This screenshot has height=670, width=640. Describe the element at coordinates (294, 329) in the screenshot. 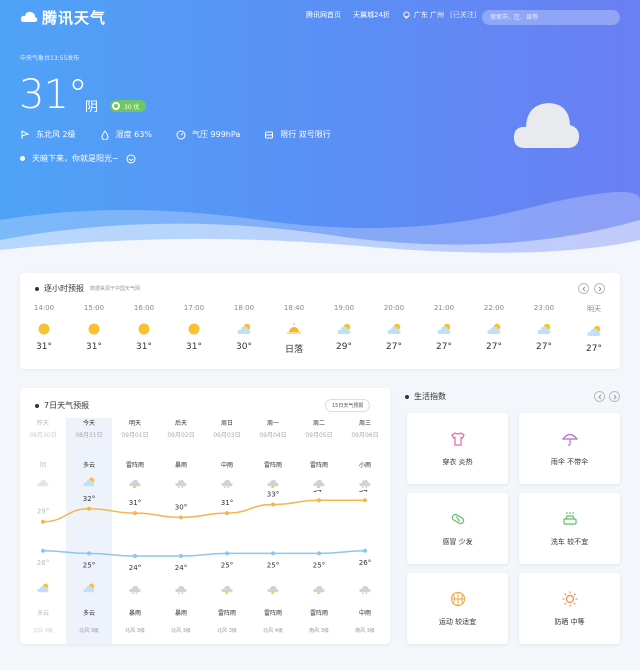

I see `hour-item: 18:40 日落` at that location.